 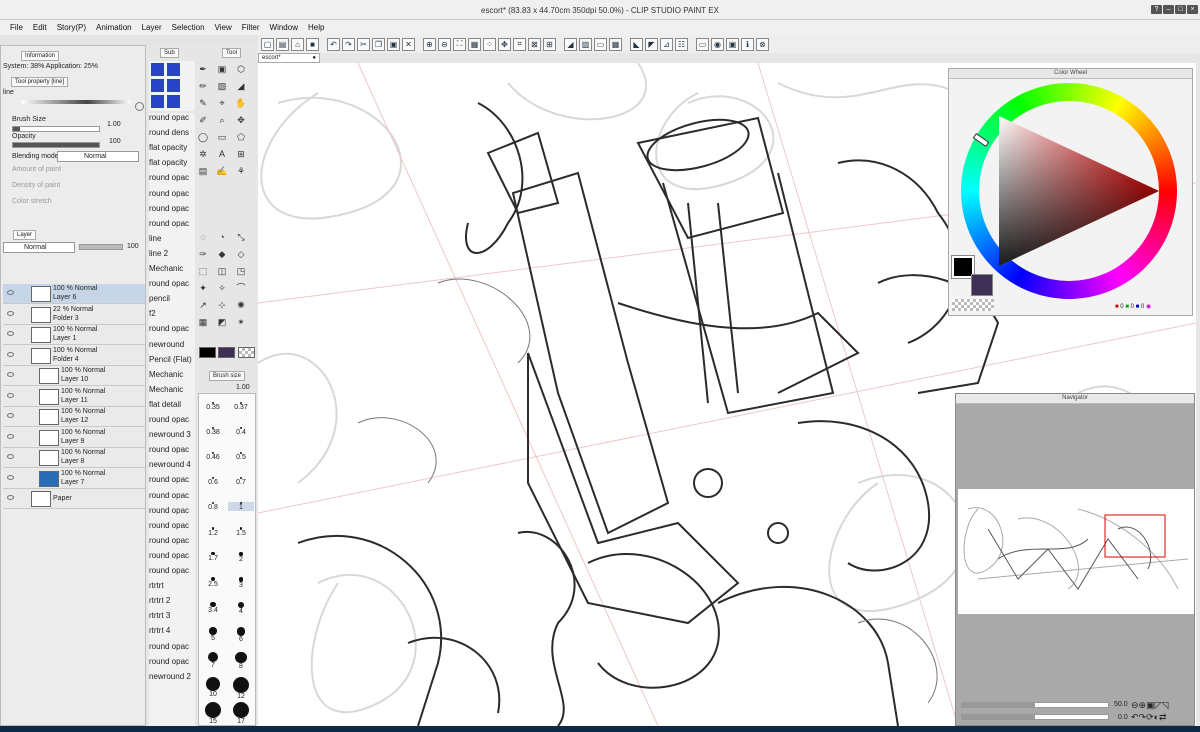 I want to click on brush-size-preset: 17, so click(x=241, y=713).